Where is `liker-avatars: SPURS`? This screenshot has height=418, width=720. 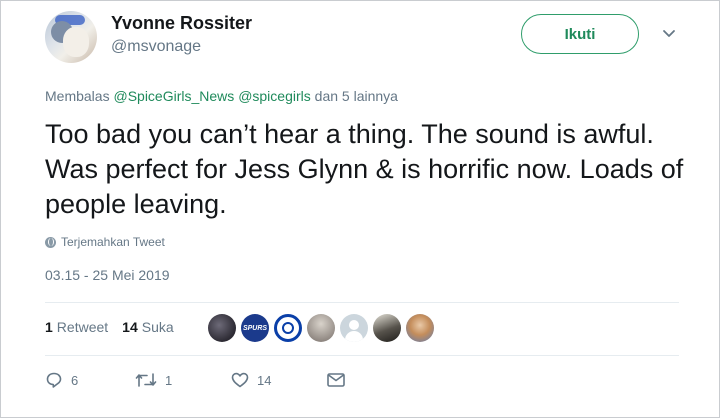 liker-avatars: SPURS is located at coordinates (321, 328).